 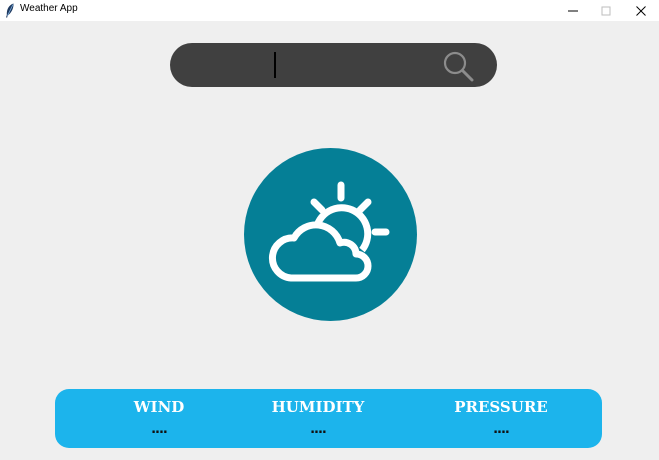 I want to click on feather-icon, so click(x=10, y=10).